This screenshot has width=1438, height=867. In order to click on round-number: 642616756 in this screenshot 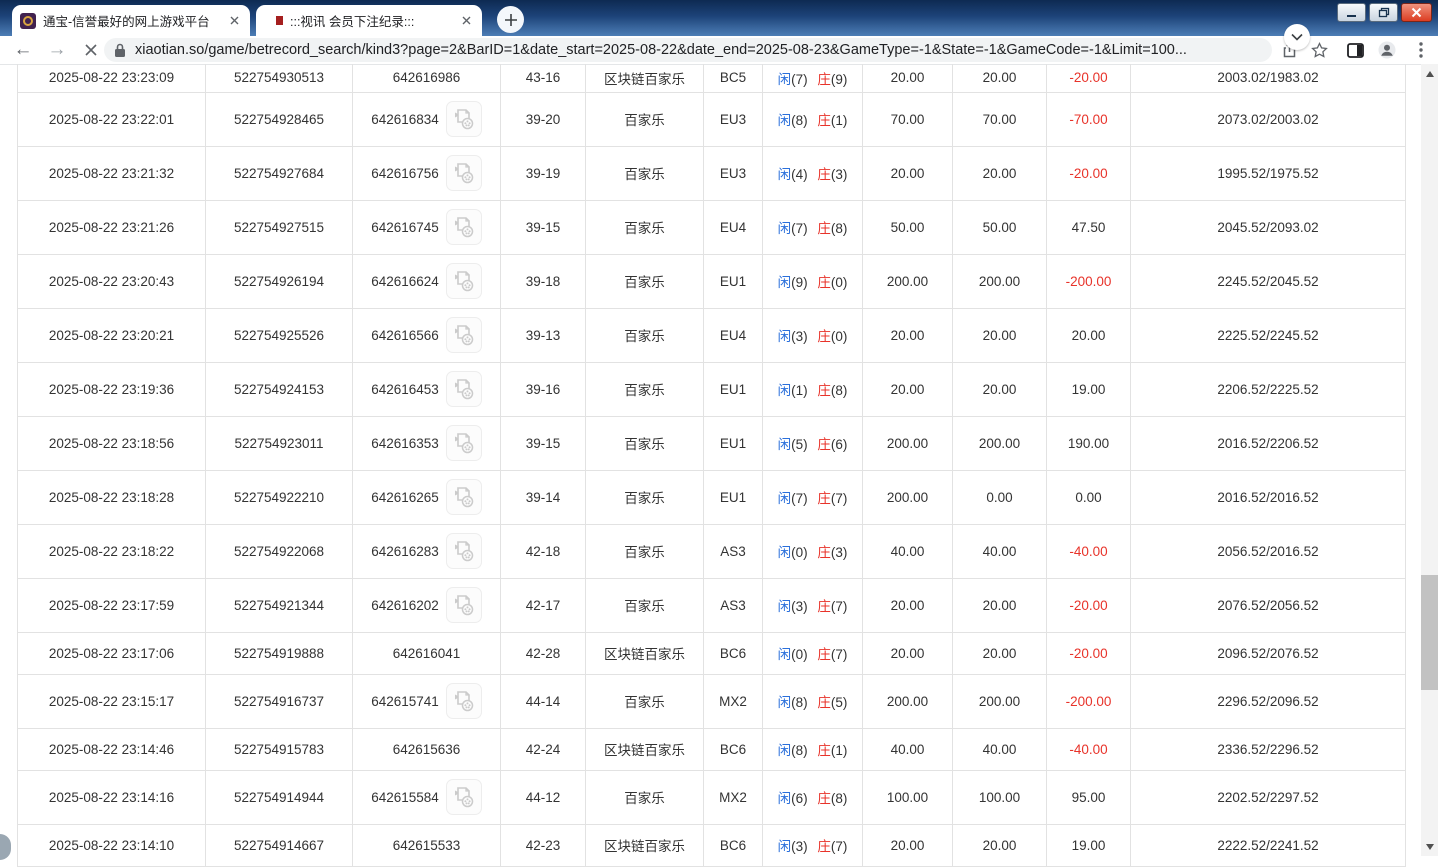, I will do `click(405, 173)`.